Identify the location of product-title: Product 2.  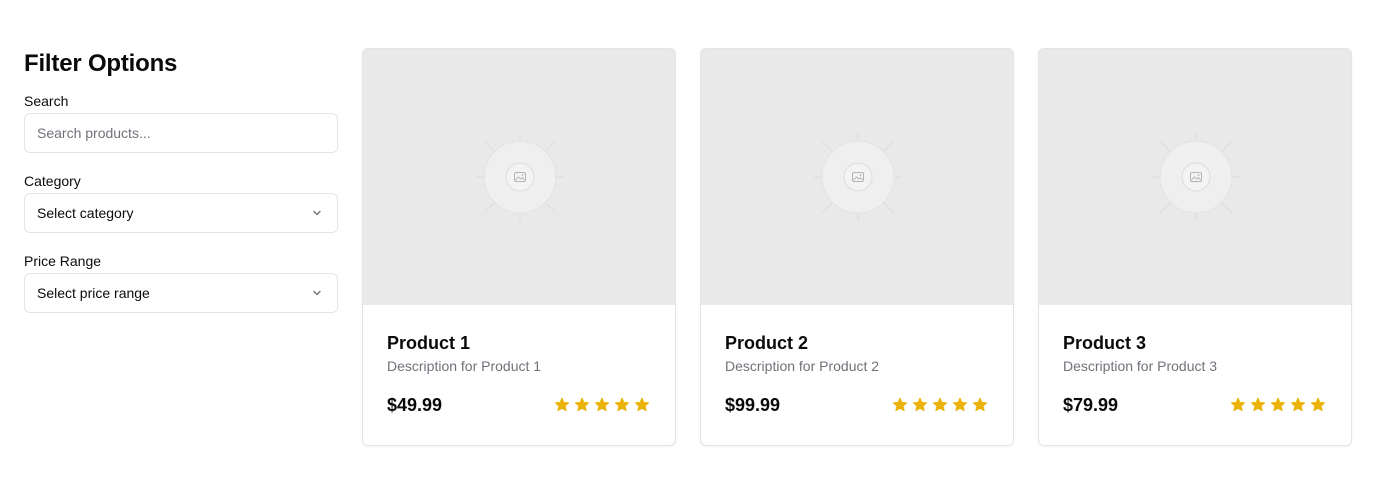
(767, 343).